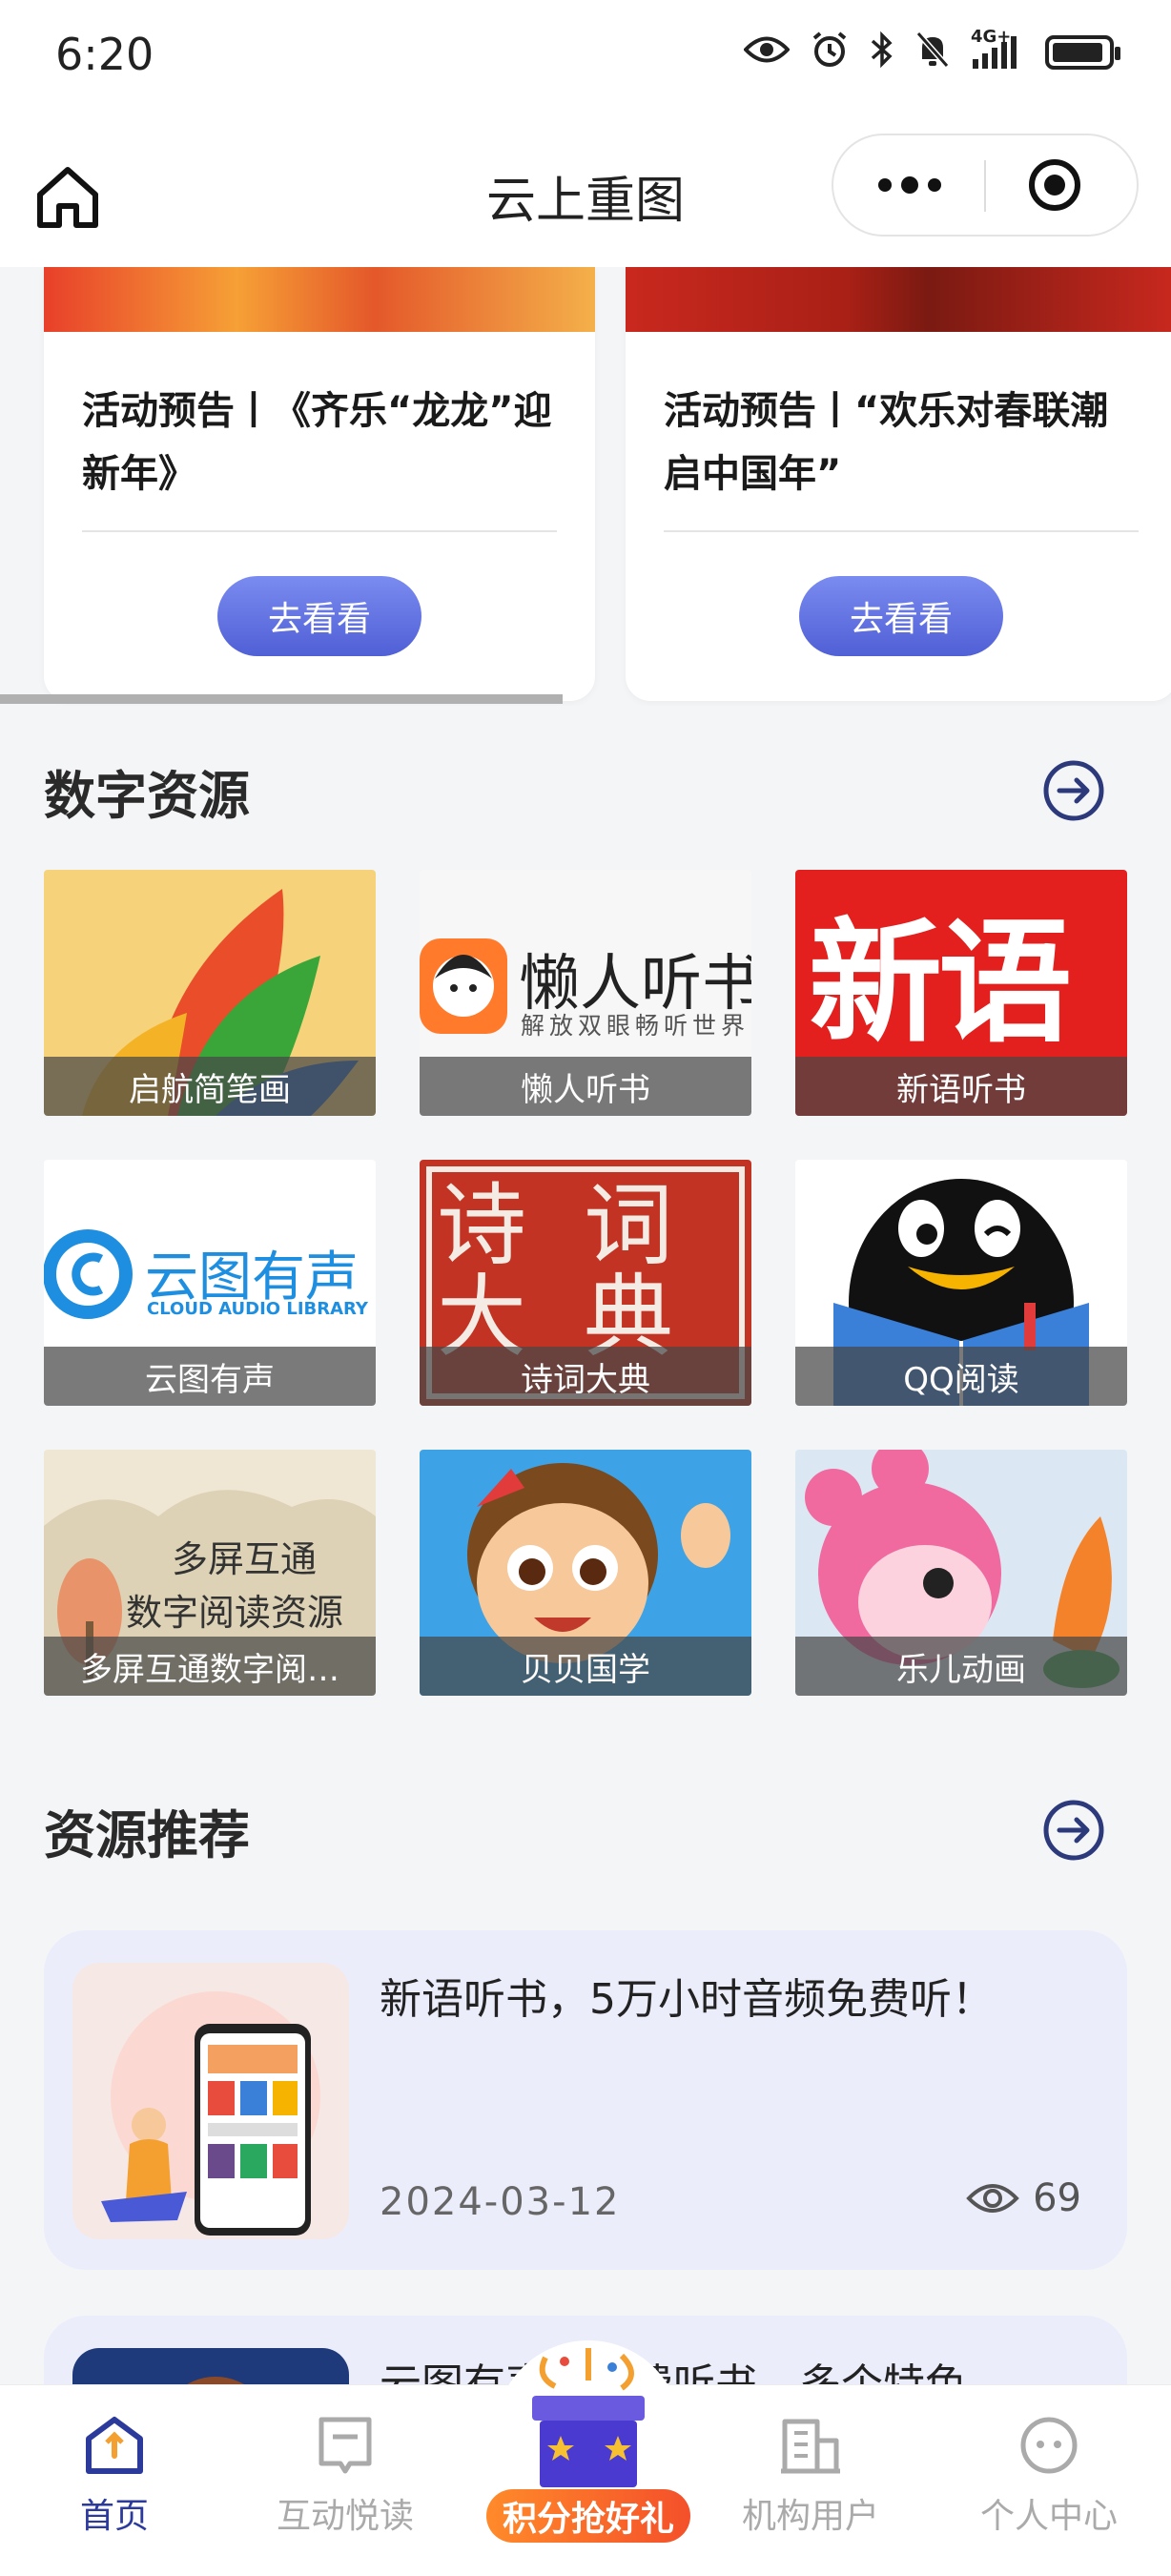 The width and height of the screenshot is (1171, 2576). What do you see at coordinates (585, 57) in the screenshot?
I see `status-bar: 6:20 4G+` at bounding box center [585, 57].